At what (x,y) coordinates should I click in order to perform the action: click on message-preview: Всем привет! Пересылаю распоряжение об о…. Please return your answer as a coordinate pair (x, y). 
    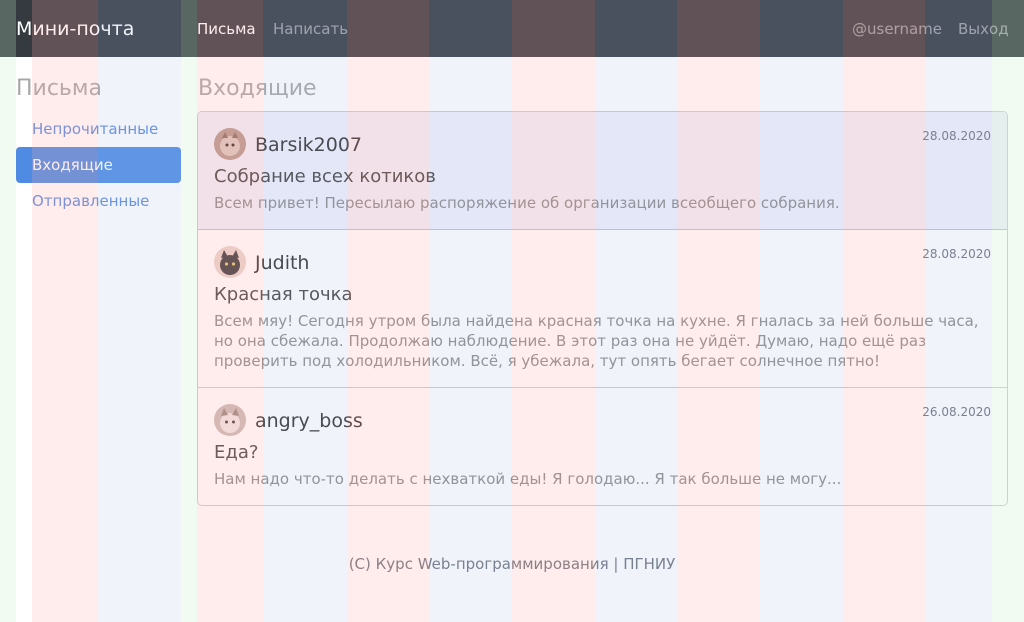
    Looking at the image, I should click on (527, 203).